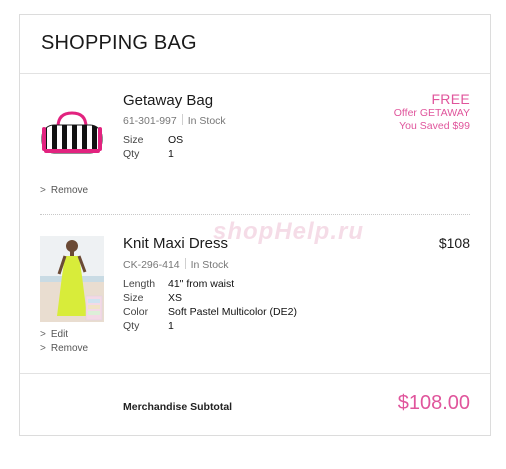  I want to click on item-actions: > Remove, so click(64, 191).